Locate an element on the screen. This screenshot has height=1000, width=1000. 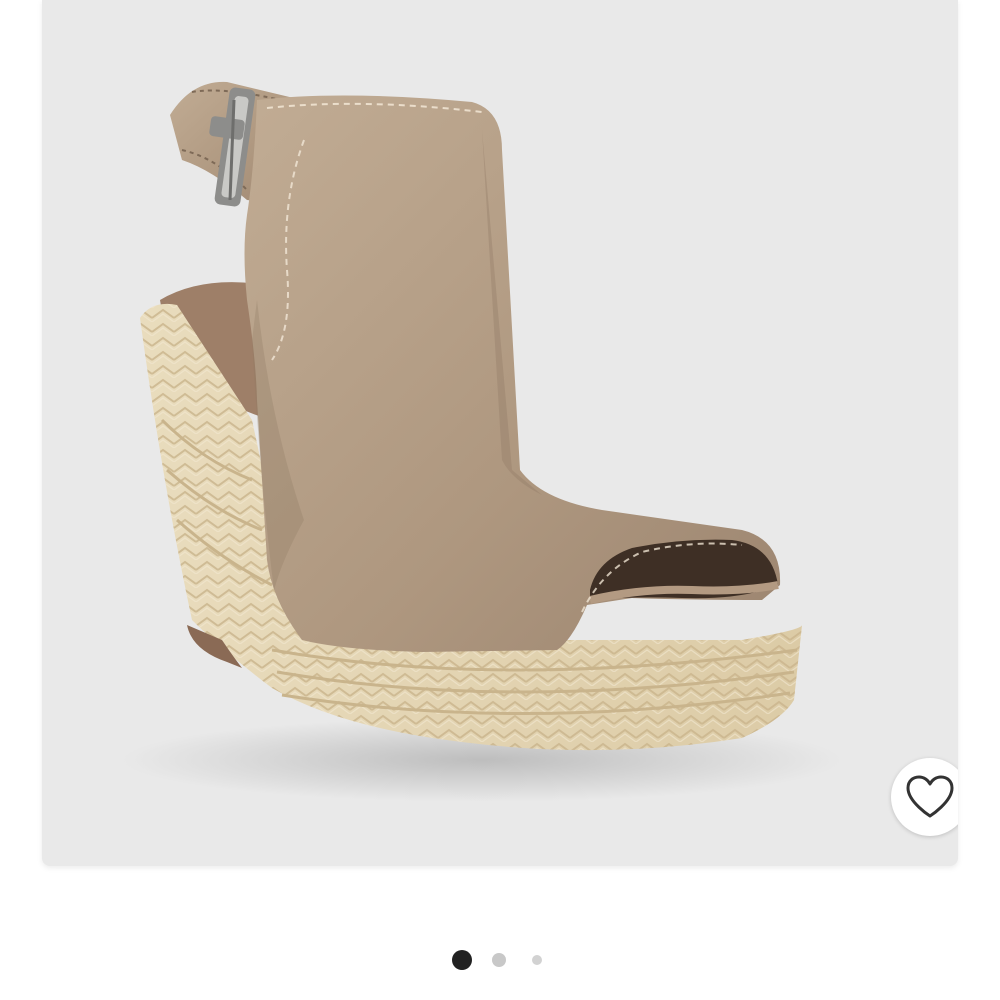
carousel-dot-1-active is located at coordinates (462, 960).